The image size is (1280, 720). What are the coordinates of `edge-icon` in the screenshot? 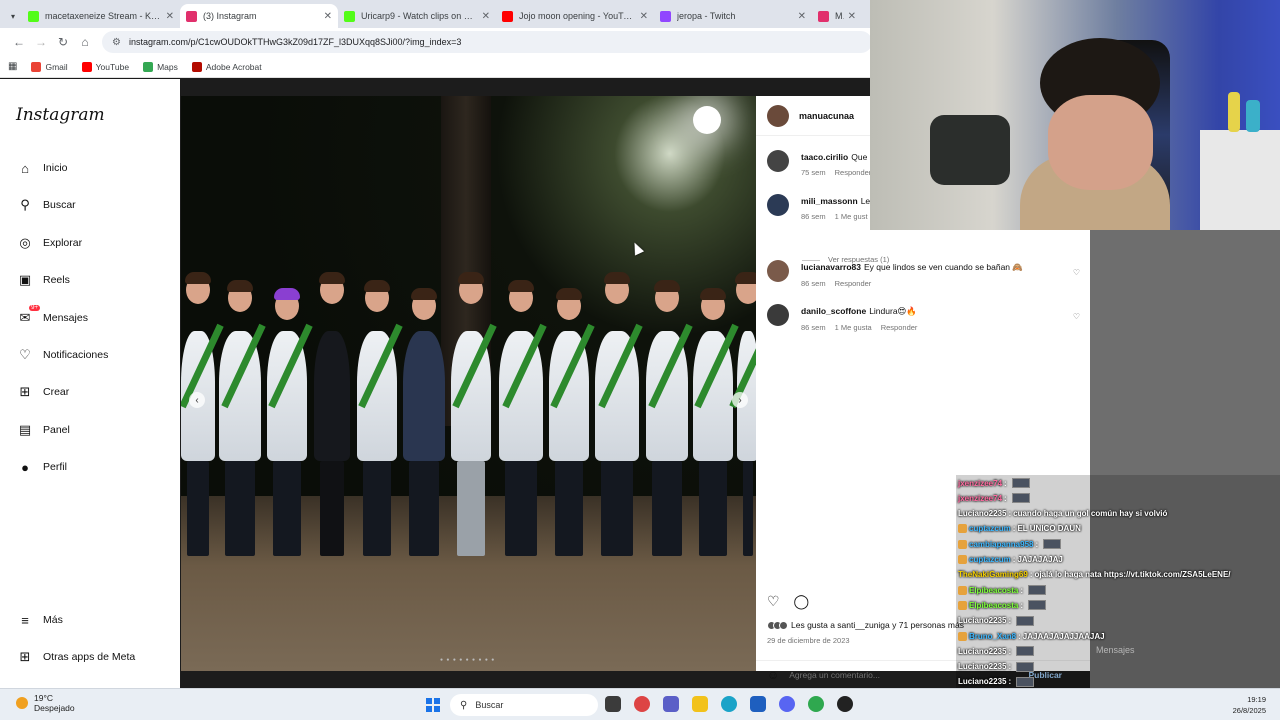 It's located at (729, 704).